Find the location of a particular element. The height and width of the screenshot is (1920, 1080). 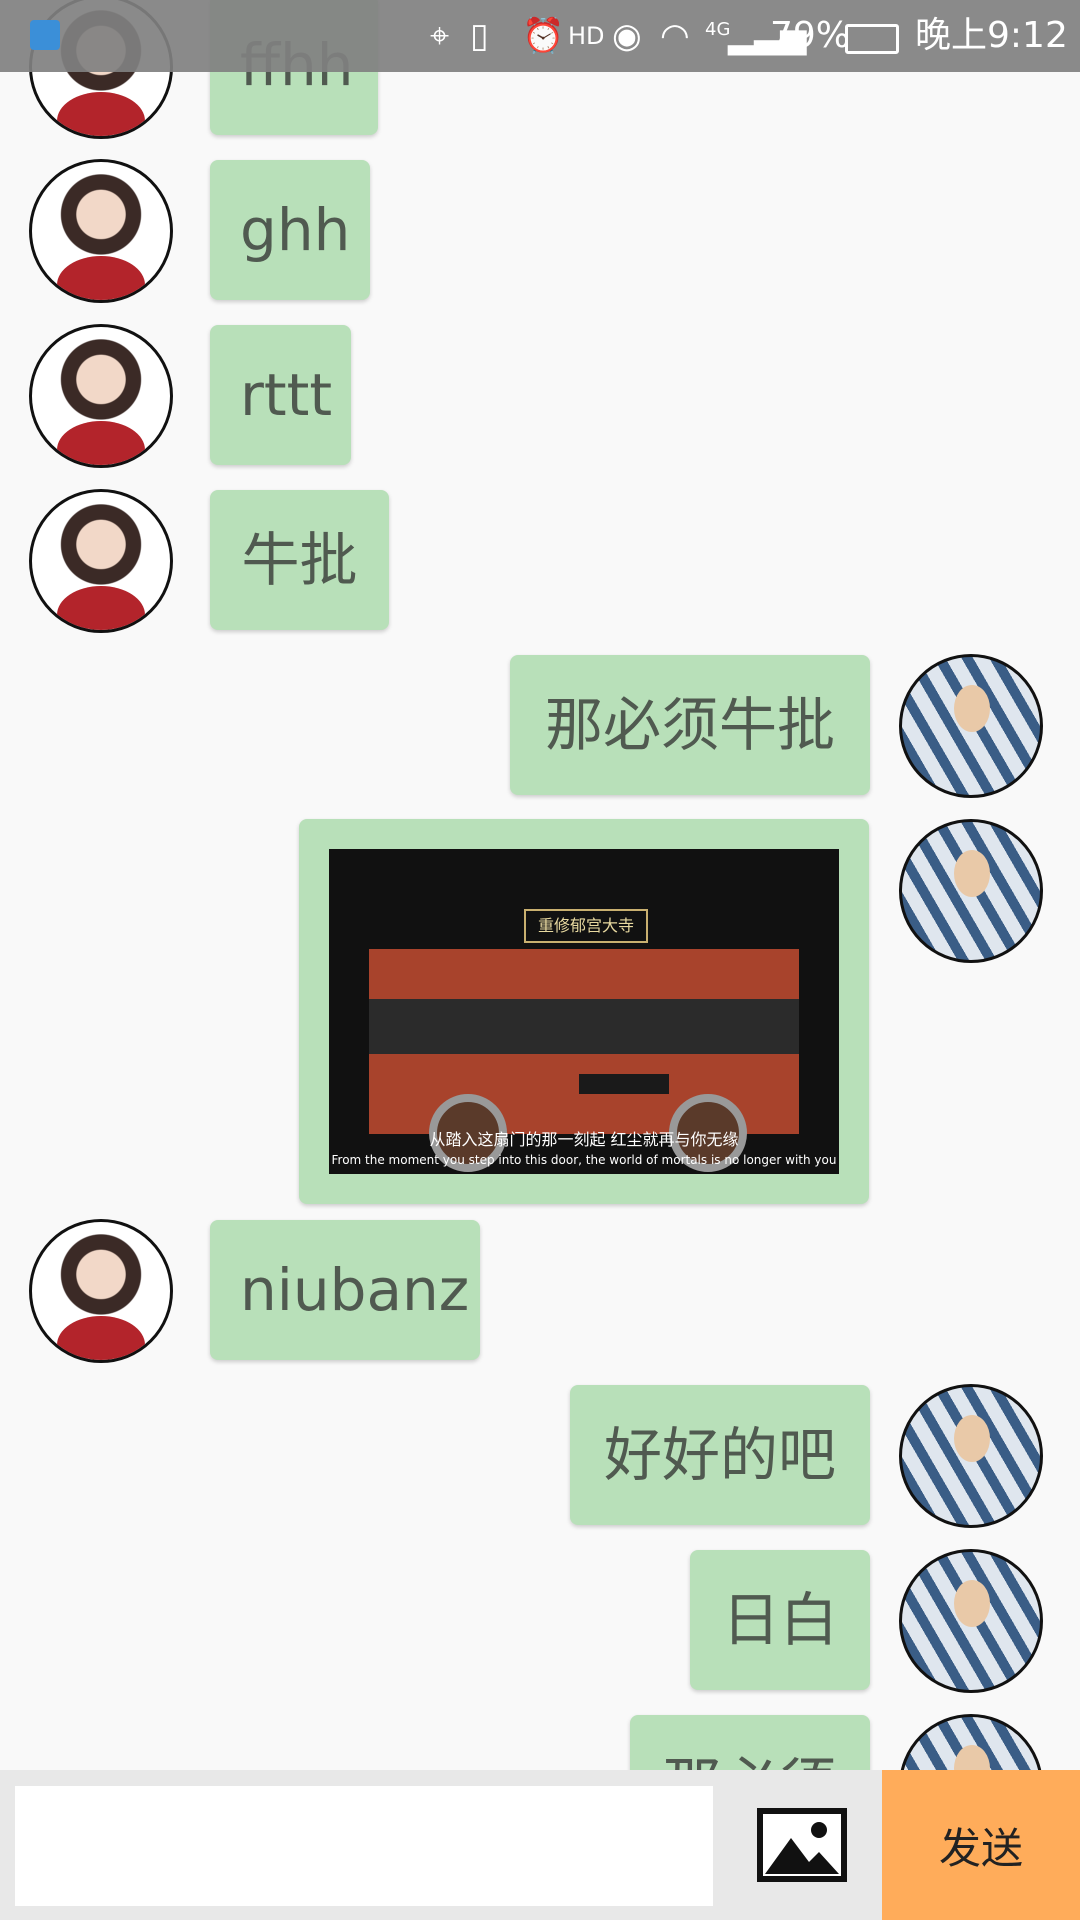

message-bubble: 日白 is located at coordinates (780, 1620).